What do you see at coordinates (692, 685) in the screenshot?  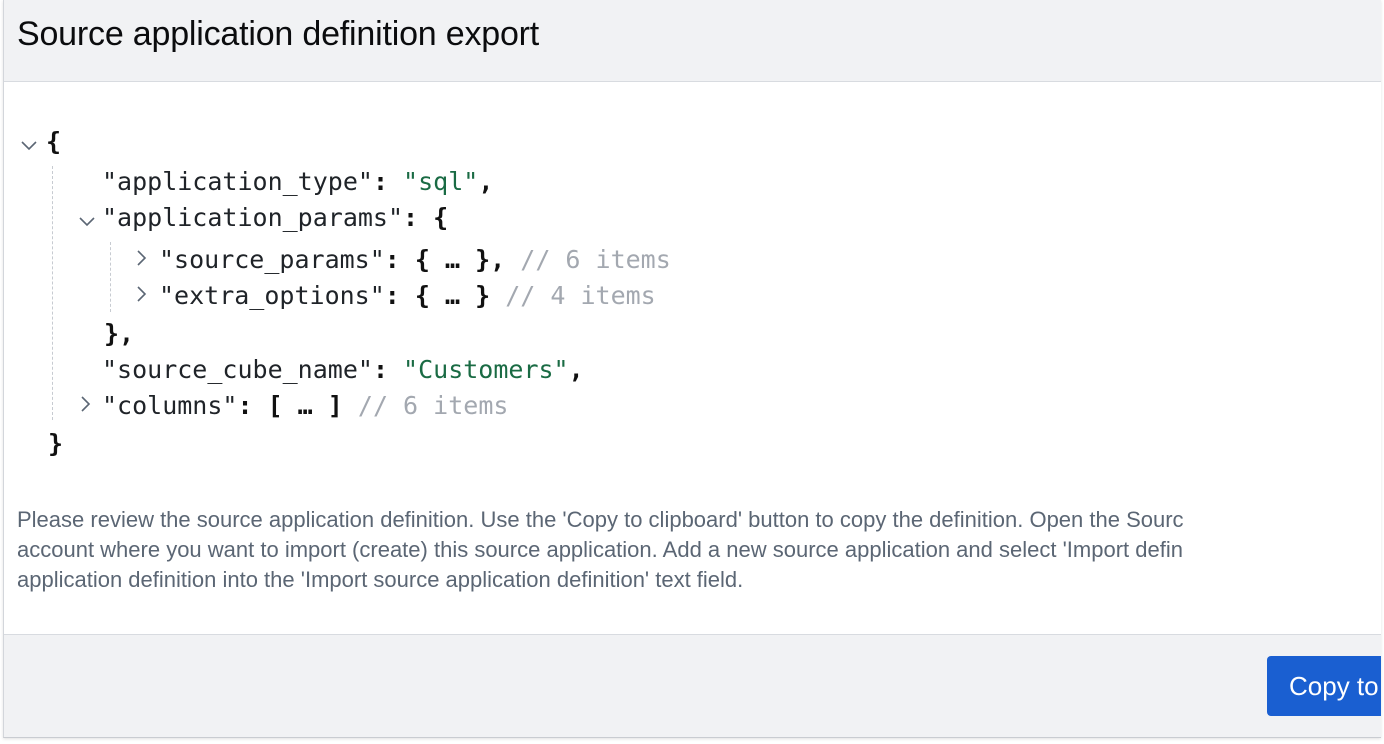 I see `dialog-footer: Copy to clipboard` at bounding box center [692, 685].